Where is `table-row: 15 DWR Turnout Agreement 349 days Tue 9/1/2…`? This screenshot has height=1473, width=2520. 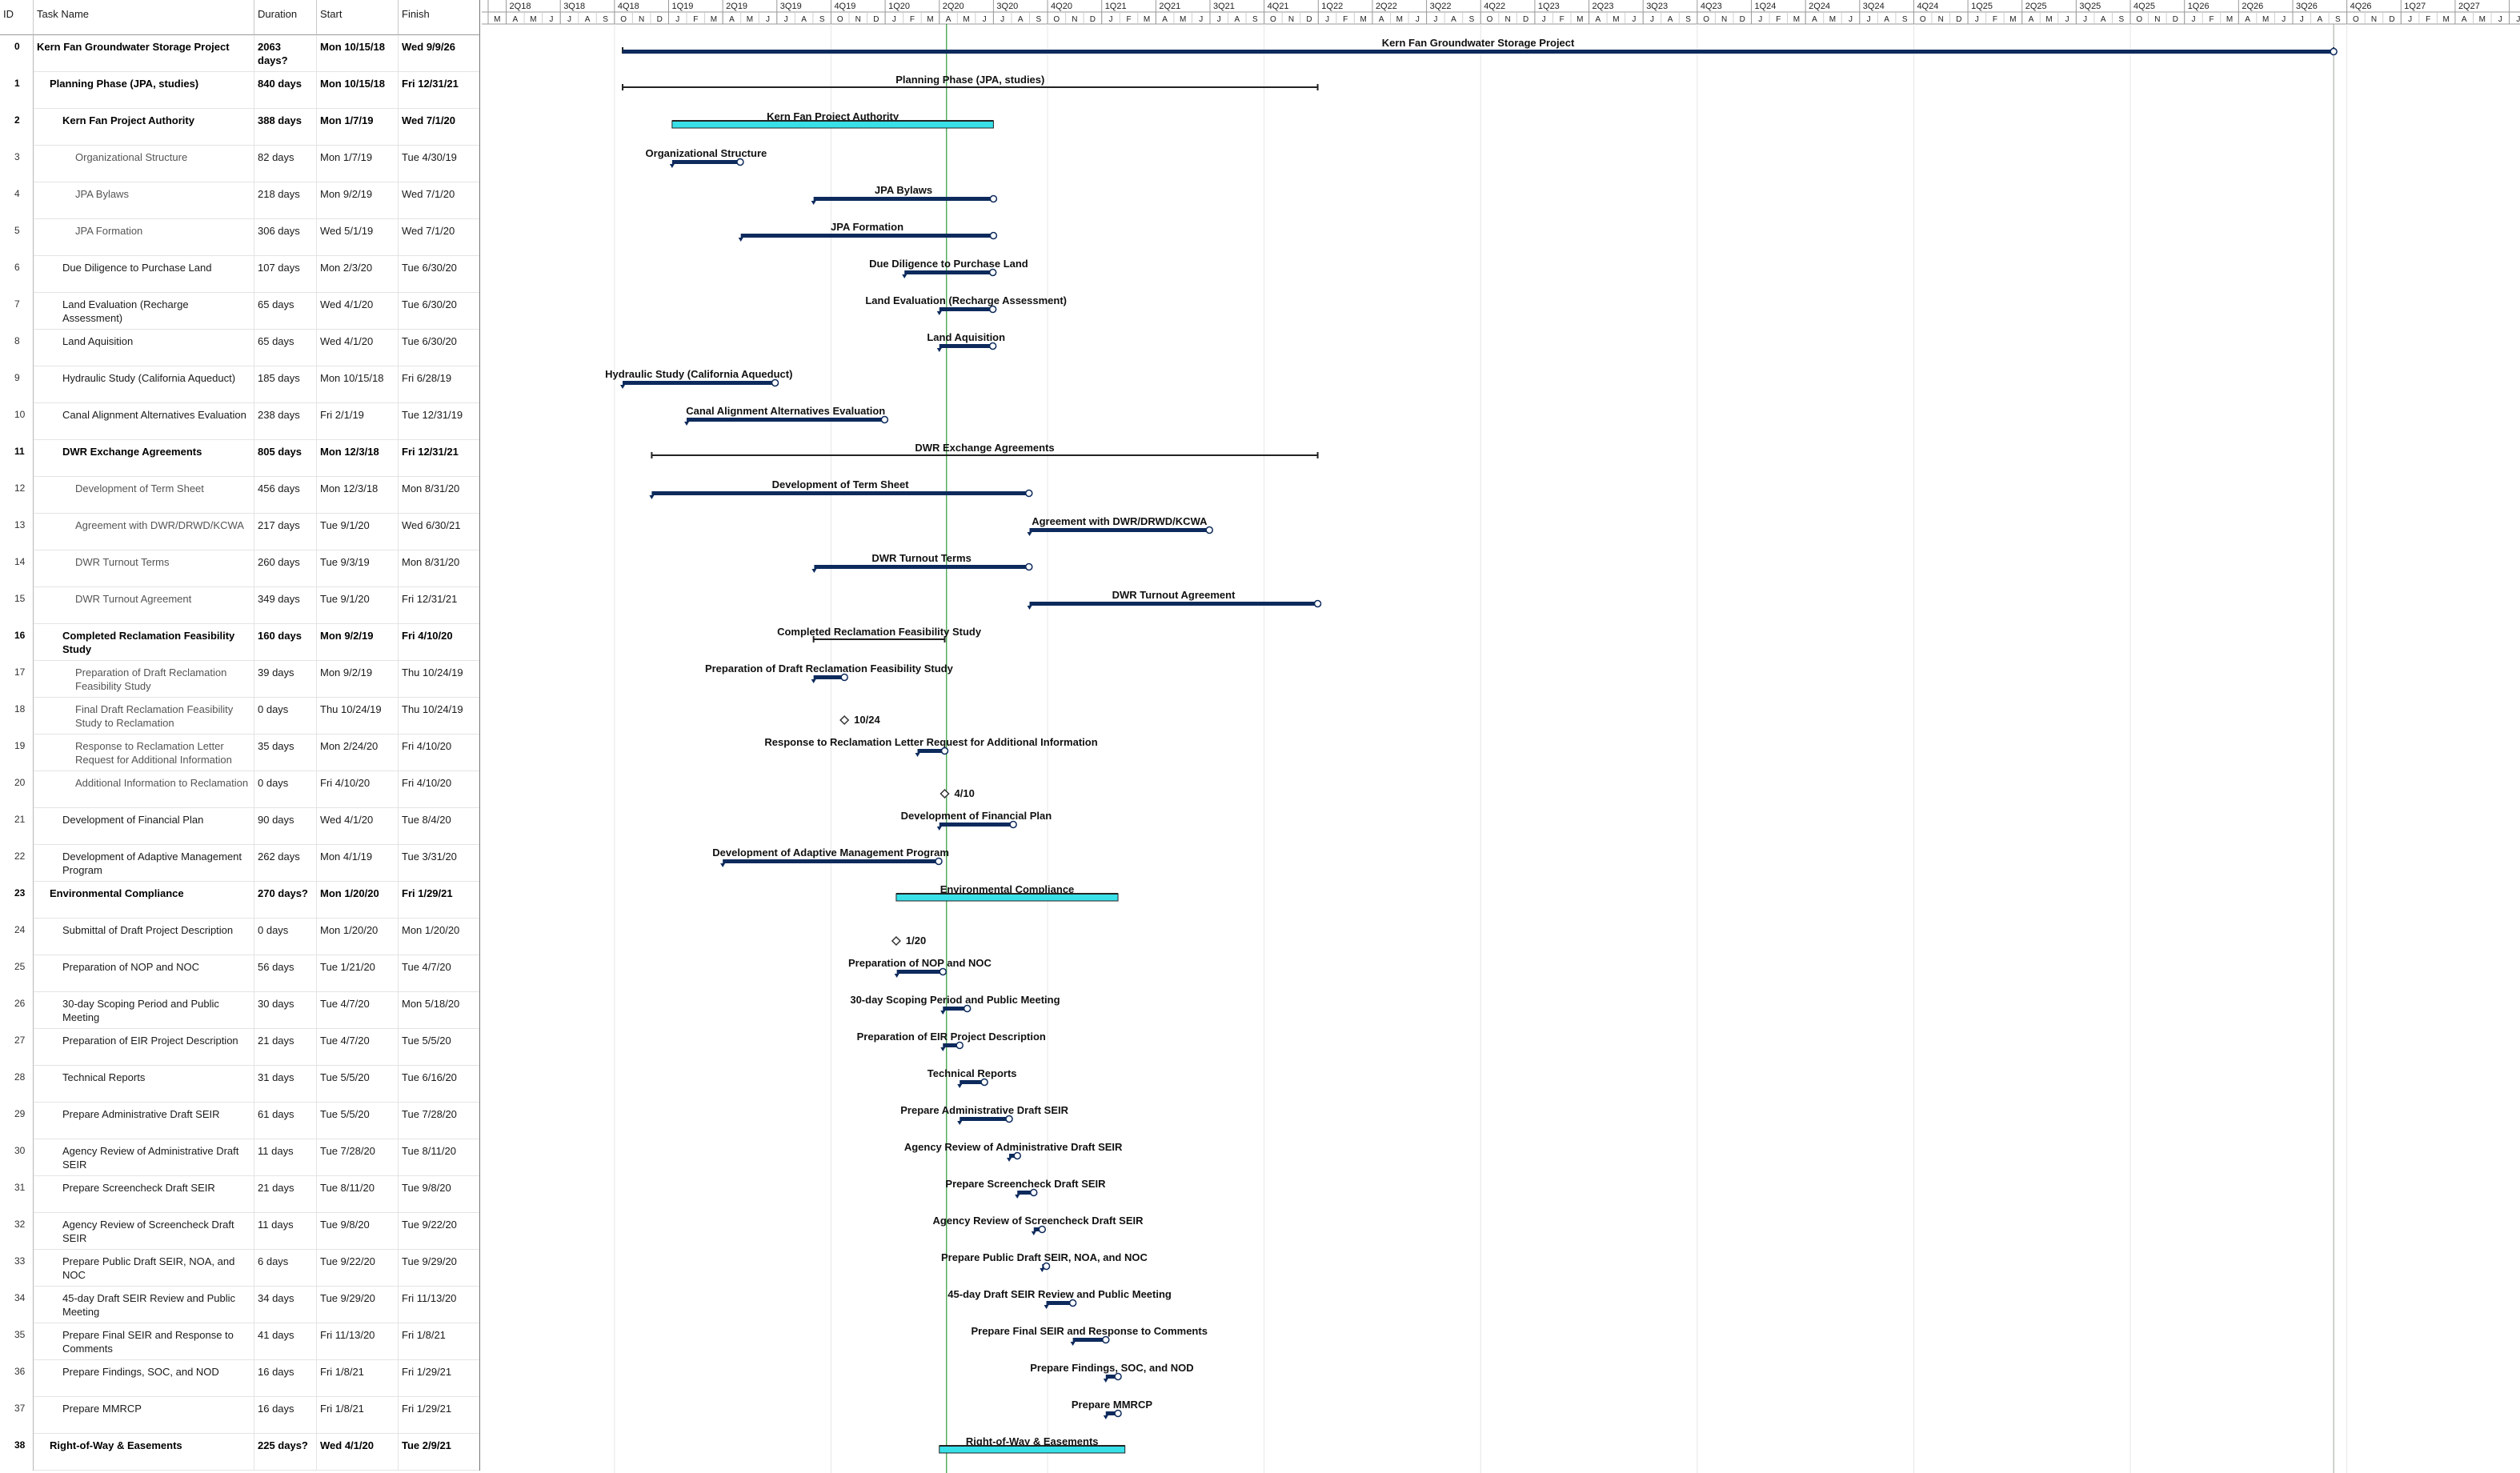 table-row: 15 DWR Turnout Agreement 349 days Tue 9/1/2… is located at coordinates (240, 605).